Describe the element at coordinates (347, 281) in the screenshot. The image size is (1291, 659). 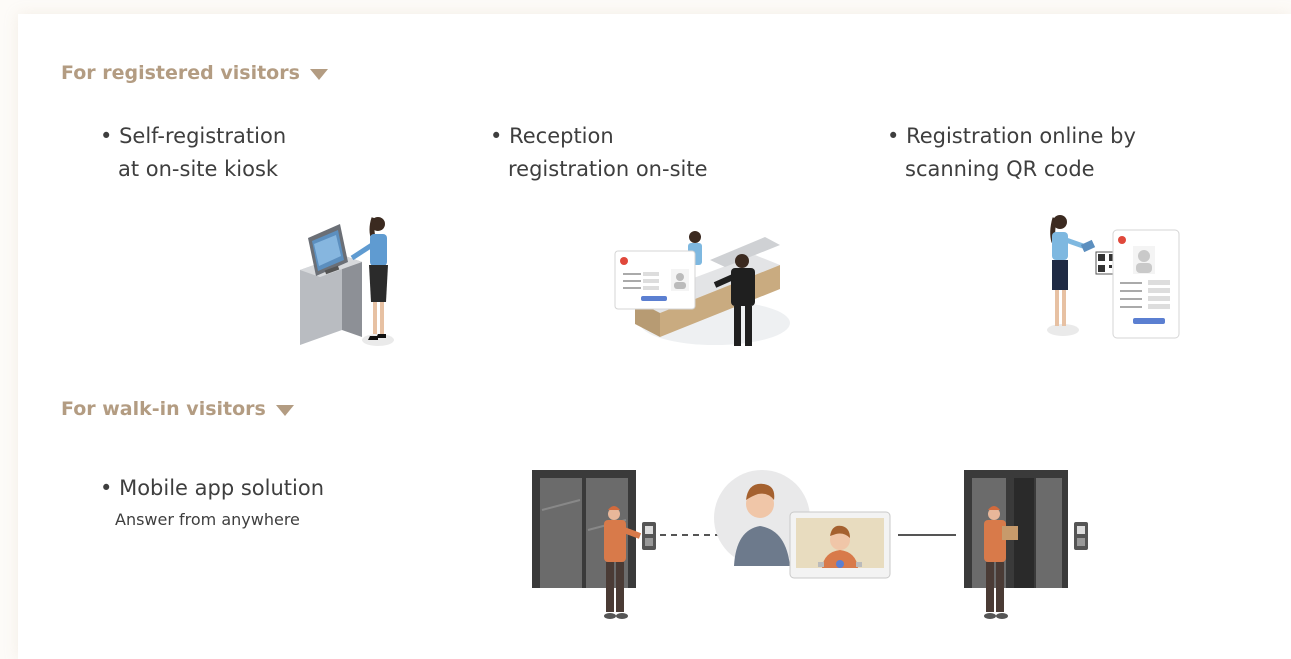
I see `kiosk-illustration` at that location.